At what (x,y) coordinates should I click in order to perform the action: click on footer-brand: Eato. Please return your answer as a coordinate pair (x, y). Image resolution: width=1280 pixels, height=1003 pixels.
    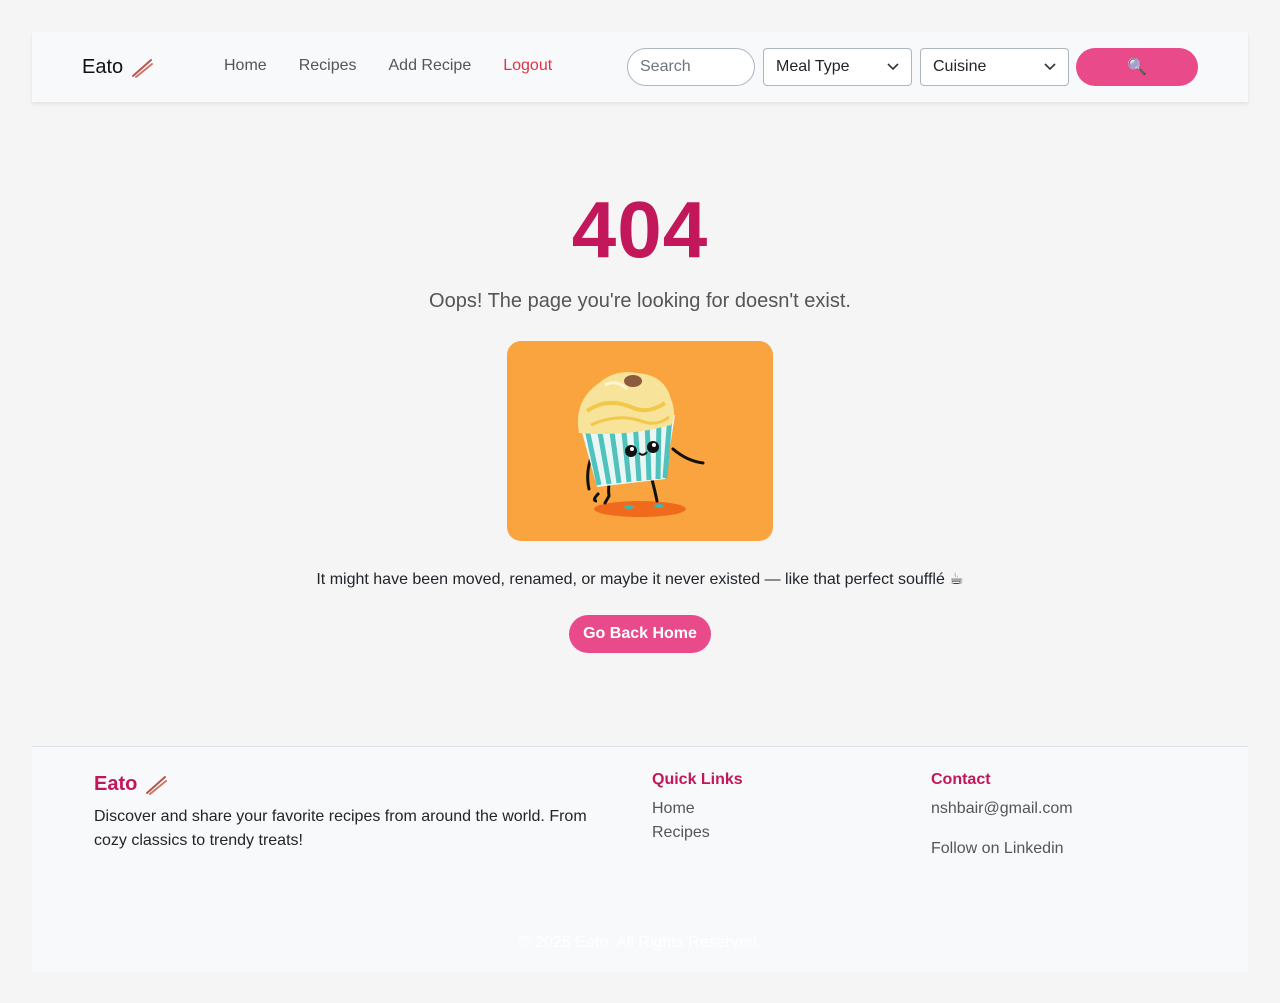
    Looking at the image, I should click on (131, 784).